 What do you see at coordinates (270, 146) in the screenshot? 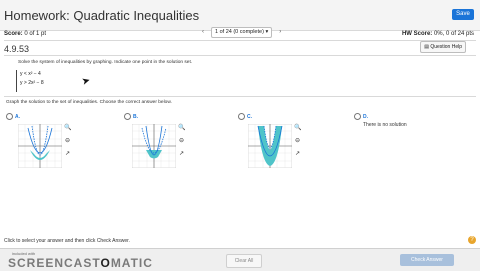
I see `graph-option-c` at bounding box center [270, 146].